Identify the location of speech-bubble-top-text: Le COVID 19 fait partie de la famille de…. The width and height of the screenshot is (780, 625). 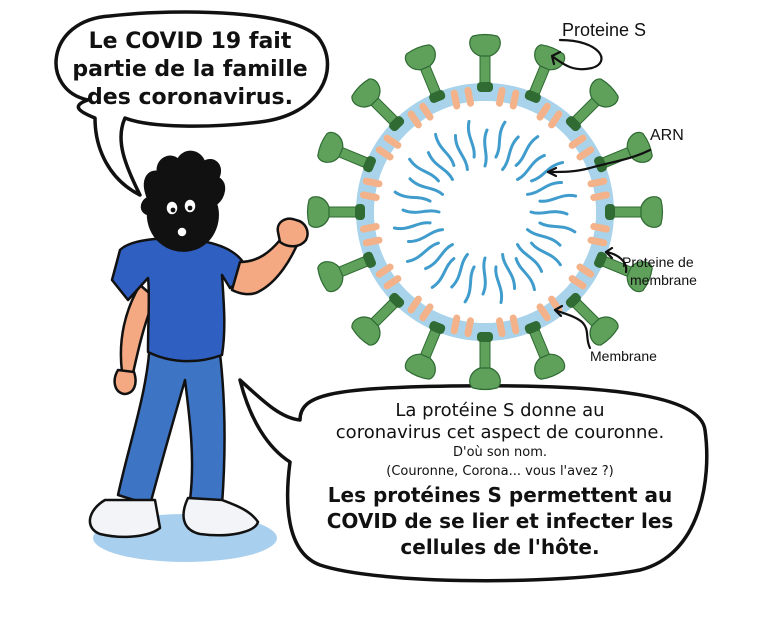
(190, 70).